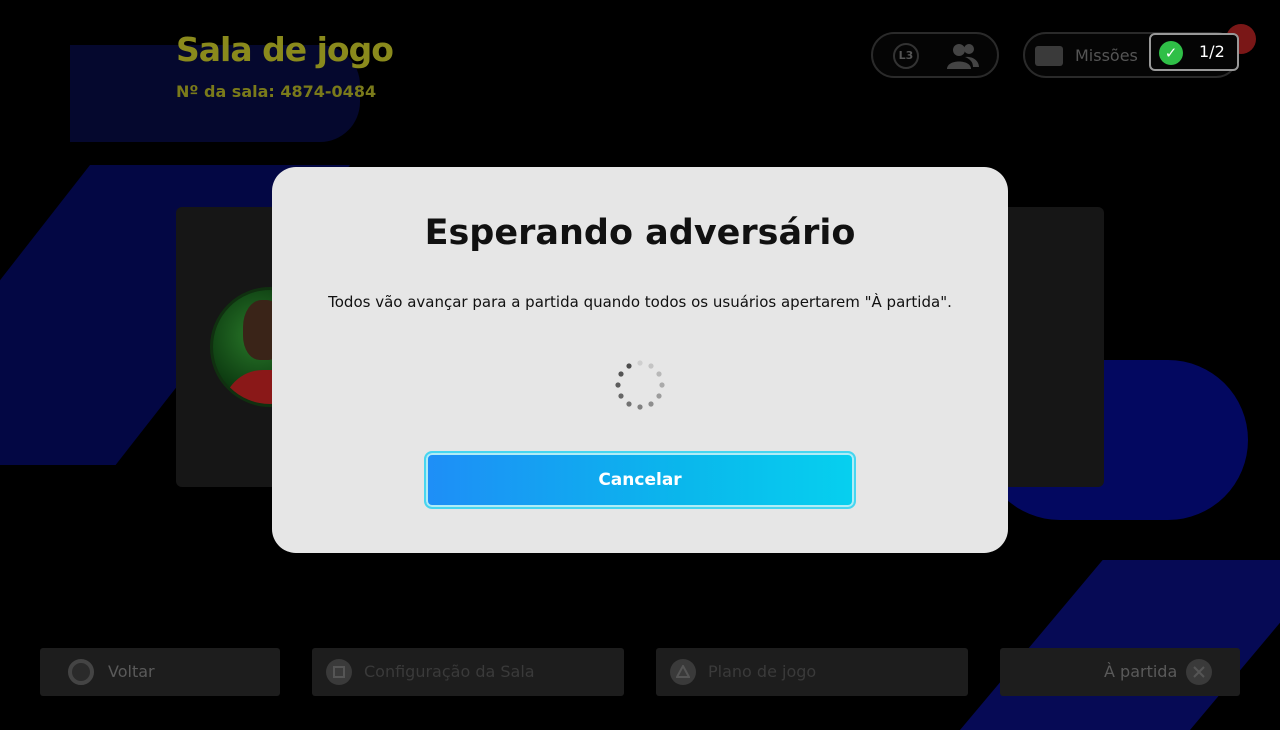 This screenshot has height=730, width=1280. What do you see at coordinates (762, 671) in the screenshot?
I see `game-plan-label: Plano de jogo` at bounding box center [762, 671].